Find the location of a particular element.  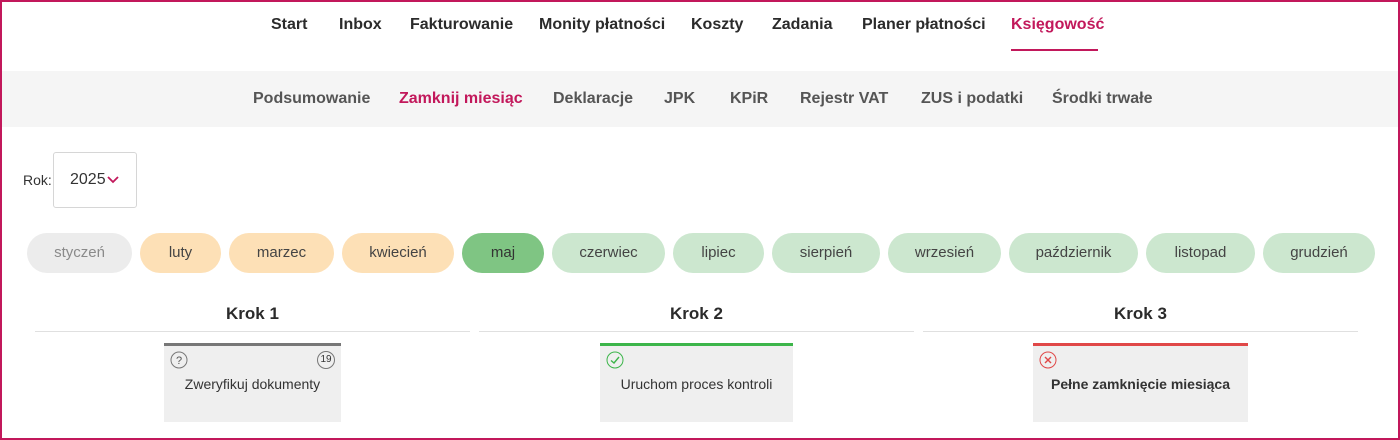

step-2-divider is located at coordinates (696, 331).